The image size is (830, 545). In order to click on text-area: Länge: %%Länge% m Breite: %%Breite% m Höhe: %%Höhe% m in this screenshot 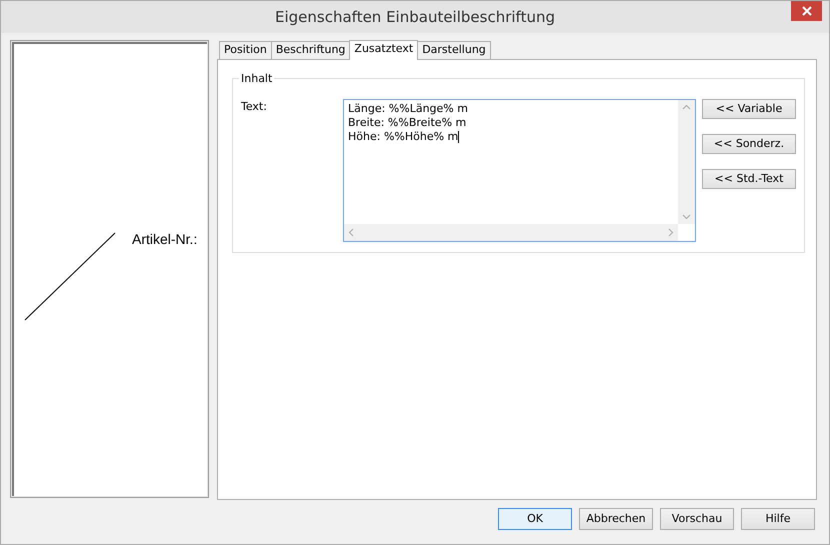, I will do `click(519, 170)`.